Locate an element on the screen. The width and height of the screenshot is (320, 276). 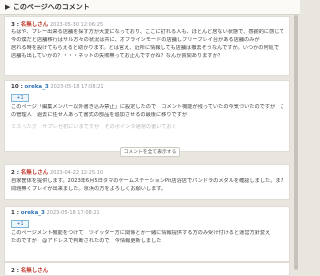
comment-date: 2023-05-30 12:06:25 is located at coordinates (76, 25).